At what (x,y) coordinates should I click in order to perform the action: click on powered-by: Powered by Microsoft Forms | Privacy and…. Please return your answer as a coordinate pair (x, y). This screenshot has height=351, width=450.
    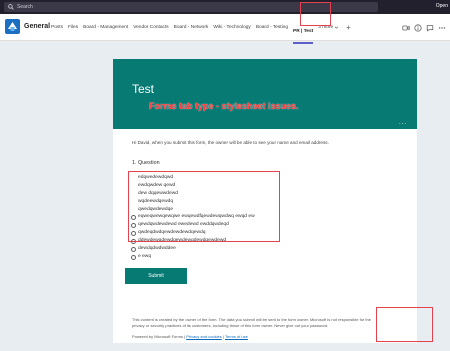
    Looking at the image, I should click on (190, 336).